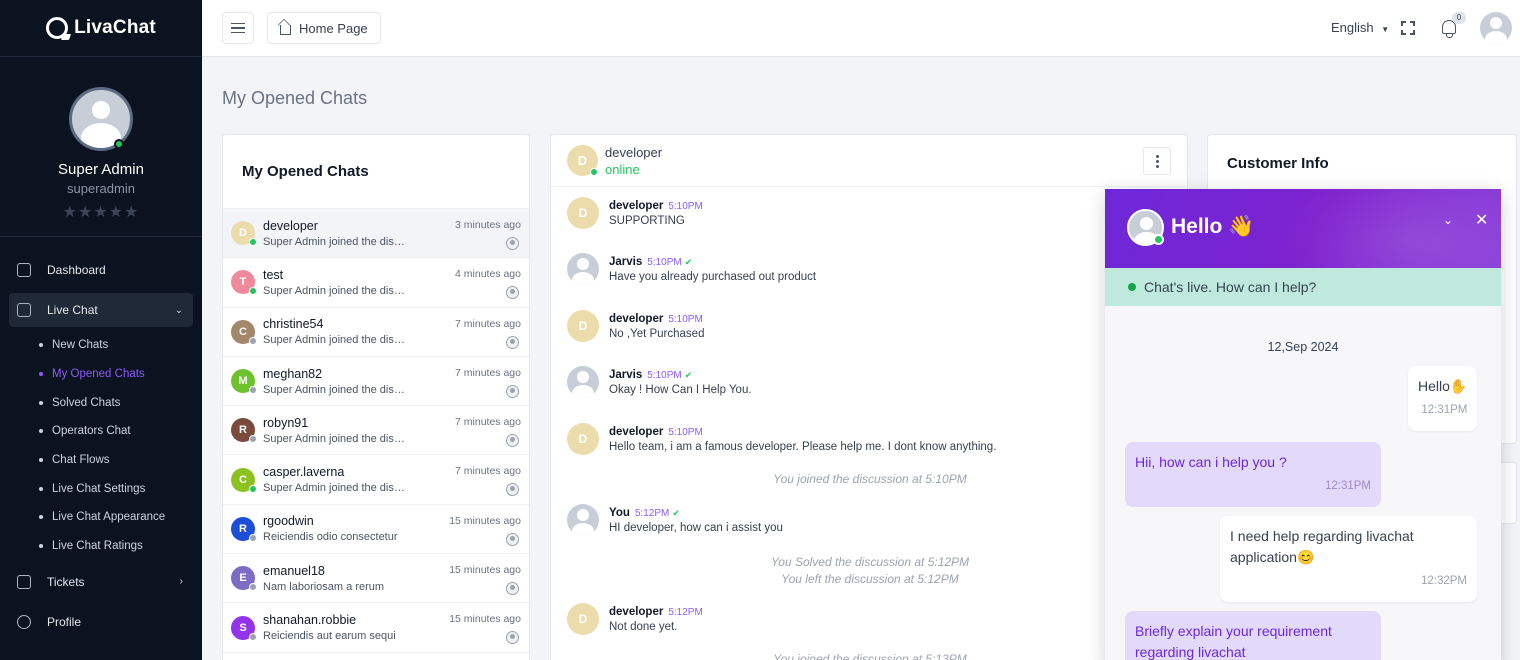 The height and width of the screenshot is (660, 1520). What do you see at coordinates (696, 528) in the screenshot?
I see `message-text: HI developer, how can i assist you` at bounding box center [696, 528].